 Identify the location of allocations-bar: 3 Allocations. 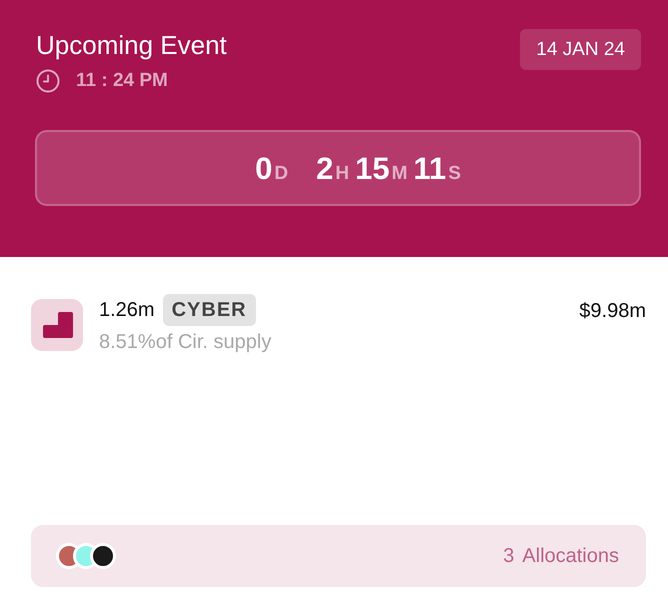
(338, 556).